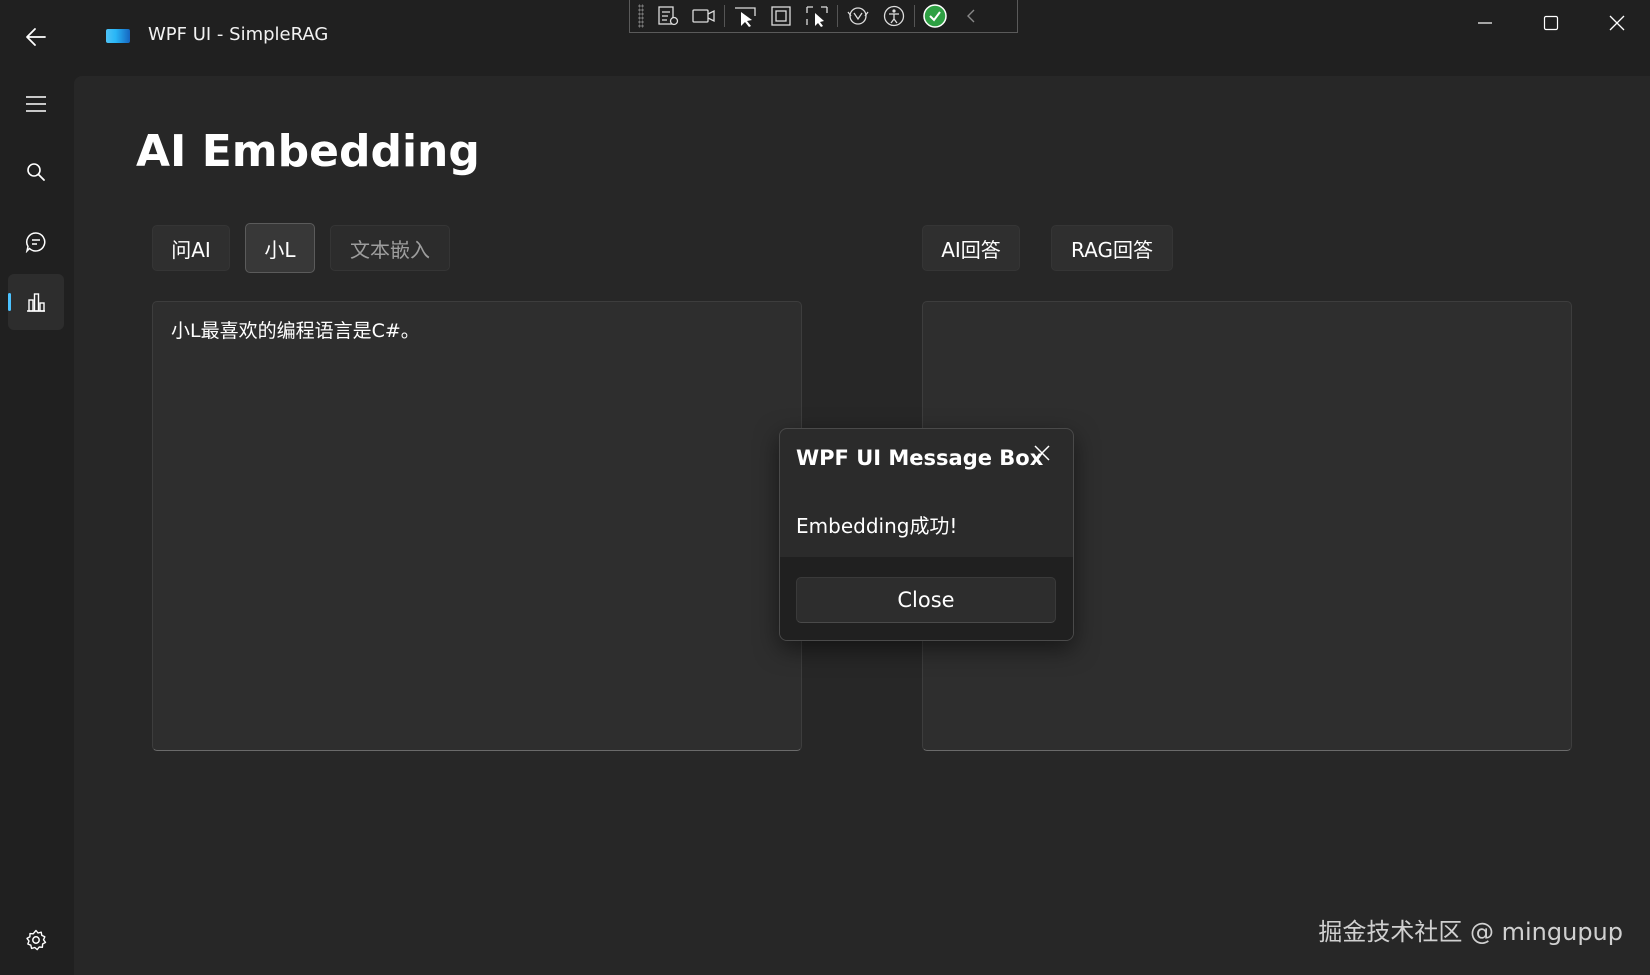 Image resolution: width=1650 pixels, height=975 pixels. What do you see at coordinates (280, 248) in the screenshot?
I see `xiao-l-button: 小L` at bounding box center [280, 248].